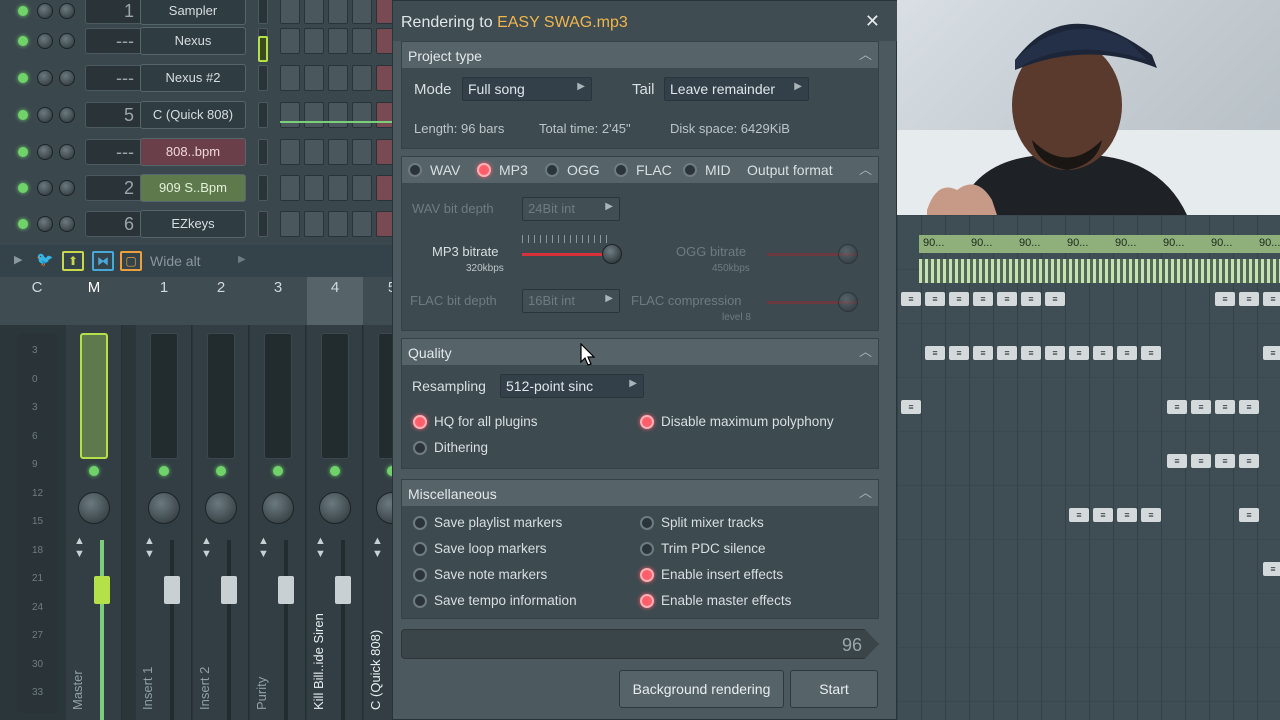 This screenshot has width=1280, height=720. What do you see at coordinates (640, 352) in the screenshot?
I see `quality-header: Quality ︿` at bounding box center [640, 352].